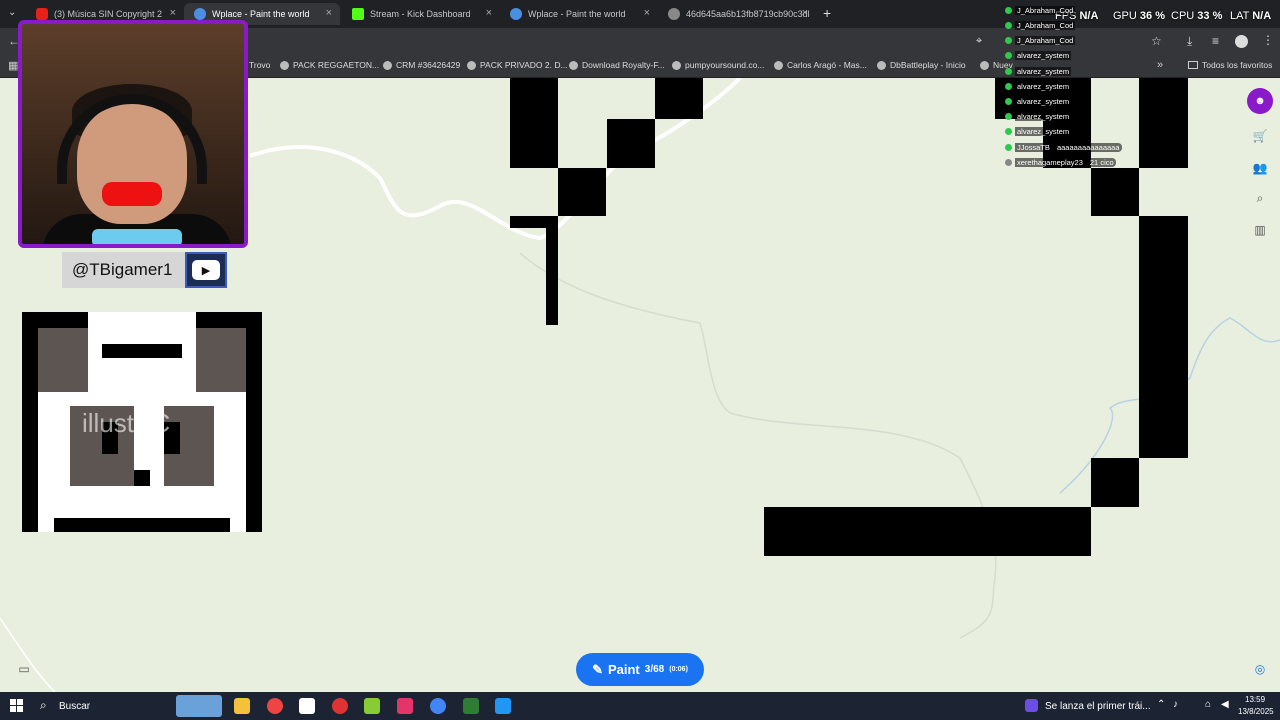  What do you see at coordinates (640, 669) in the screenshot?
I see `paint-button: ✎ Paint 3/68 (0:06)` at bounding box center [640, 669].